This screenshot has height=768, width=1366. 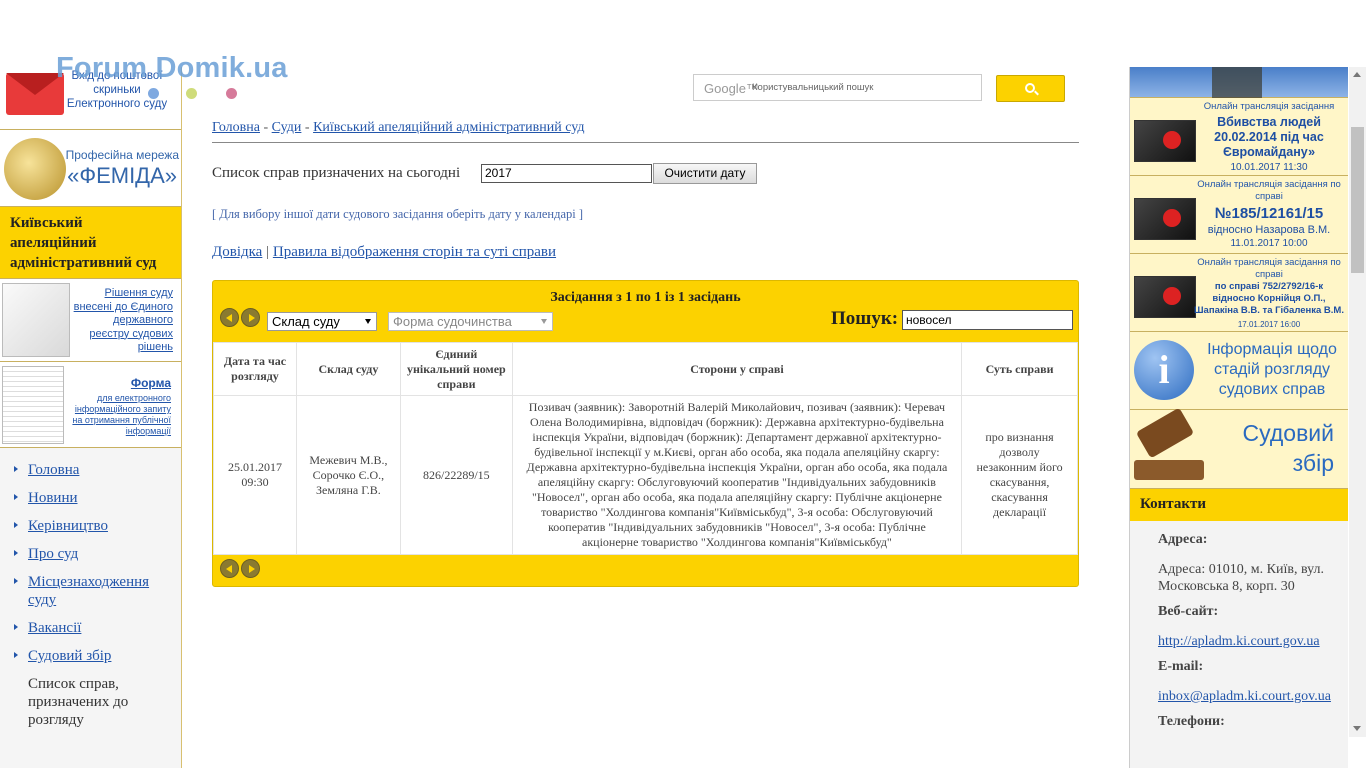 What do you see at coordinates (731, 88) in the screenshot?
I see `google-logo: Google™` at bounding box center [731, 88].